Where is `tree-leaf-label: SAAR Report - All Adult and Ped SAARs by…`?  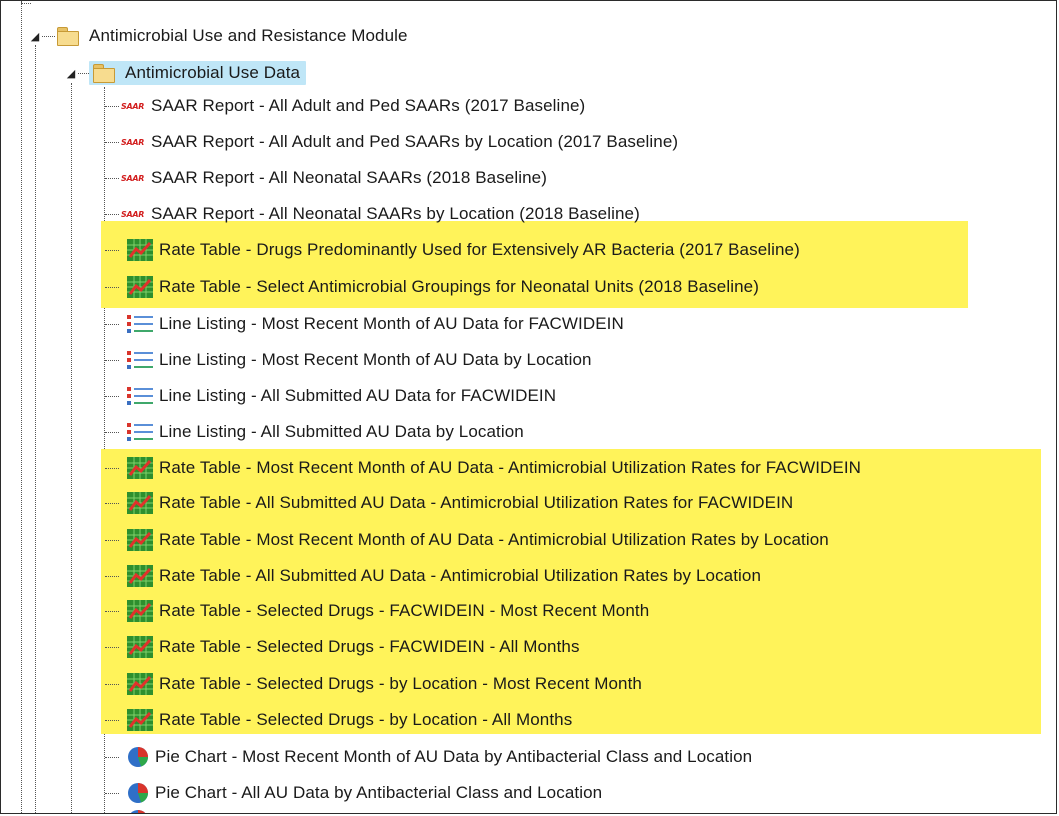
tree-leaf-label: SAAR Report - All Adult and Ped SAARs by… is located at coordinates (415, 141).